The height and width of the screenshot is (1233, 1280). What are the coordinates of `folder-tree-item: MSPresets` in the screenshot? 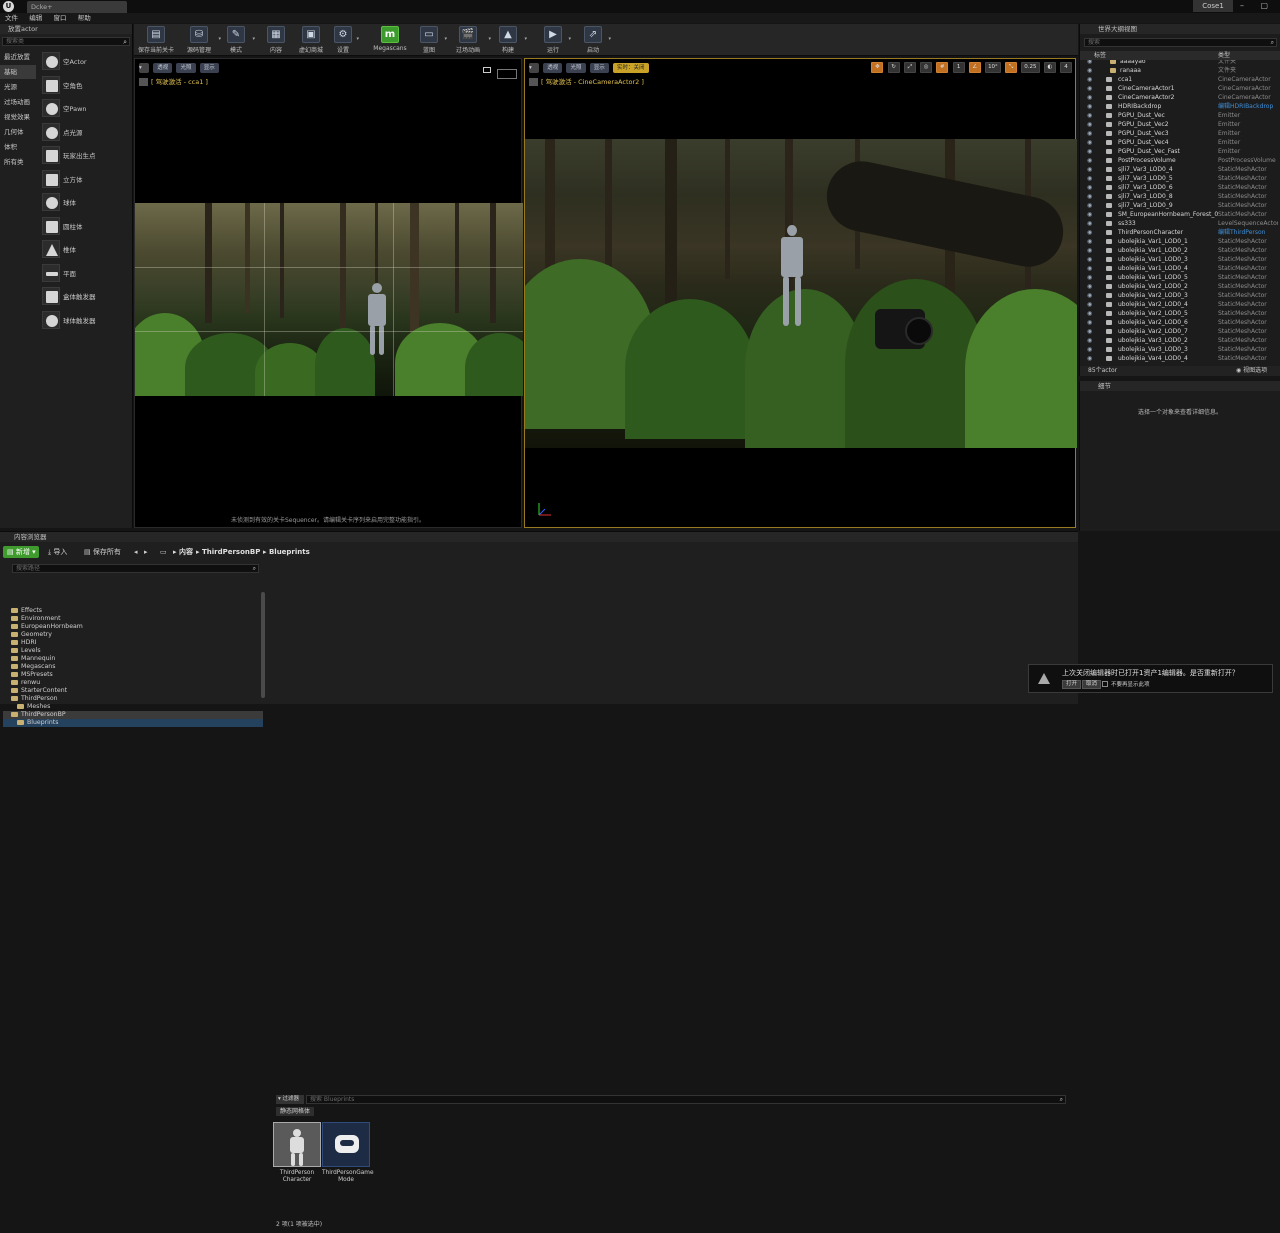 It's located at (133, 675).